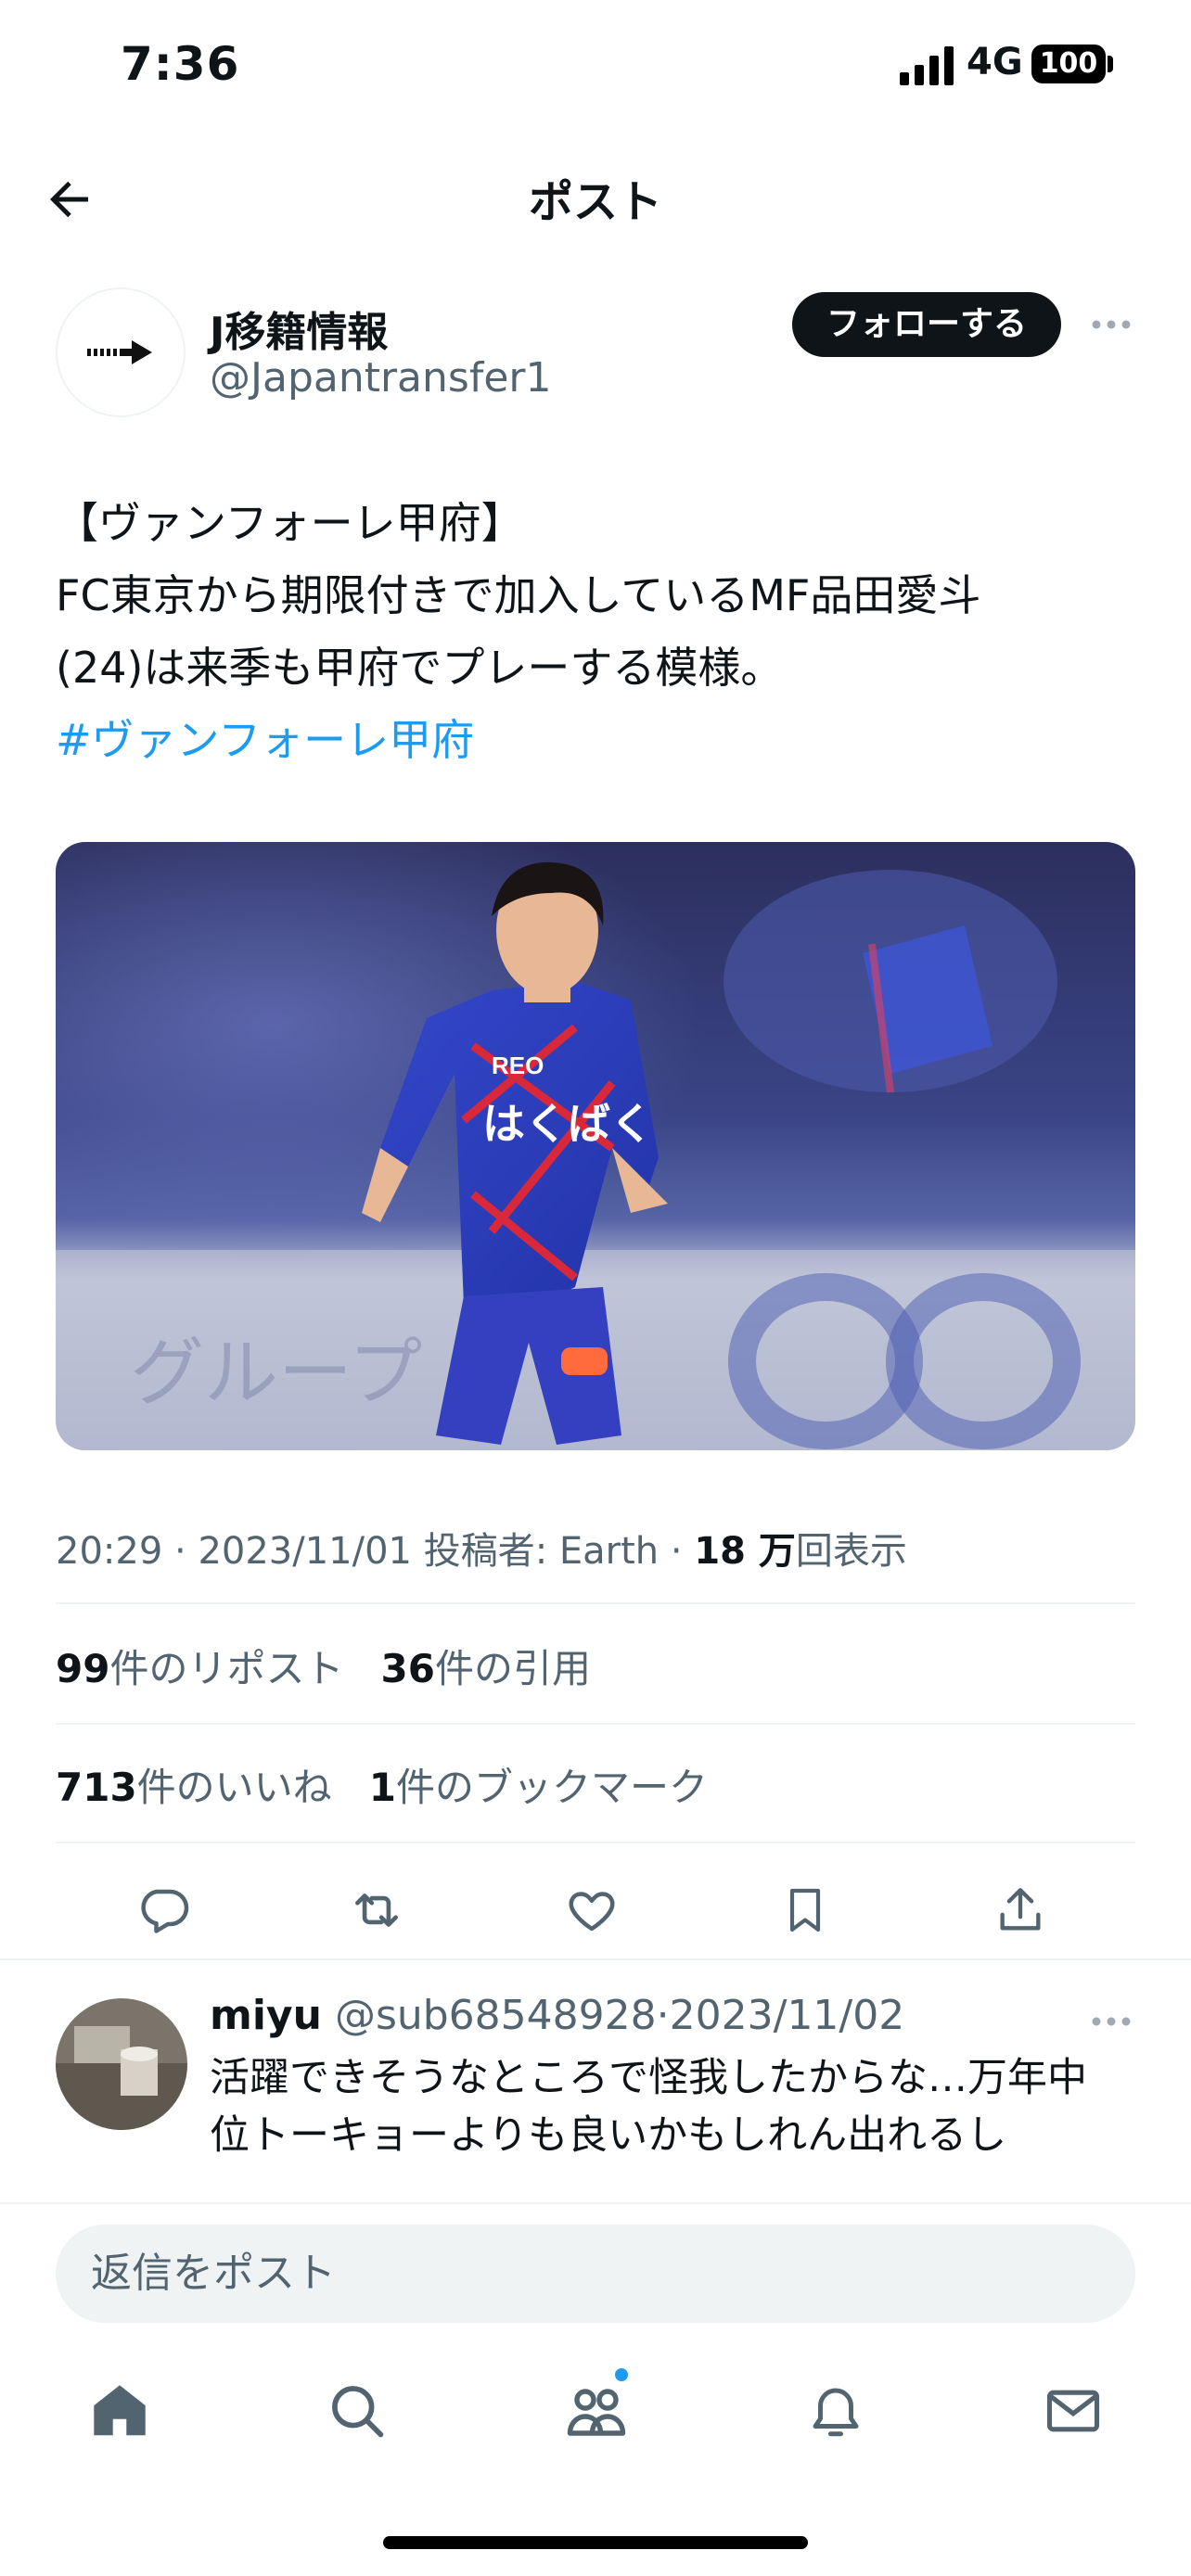  I want to click on follow-button: フォローする, so click(926, 324).